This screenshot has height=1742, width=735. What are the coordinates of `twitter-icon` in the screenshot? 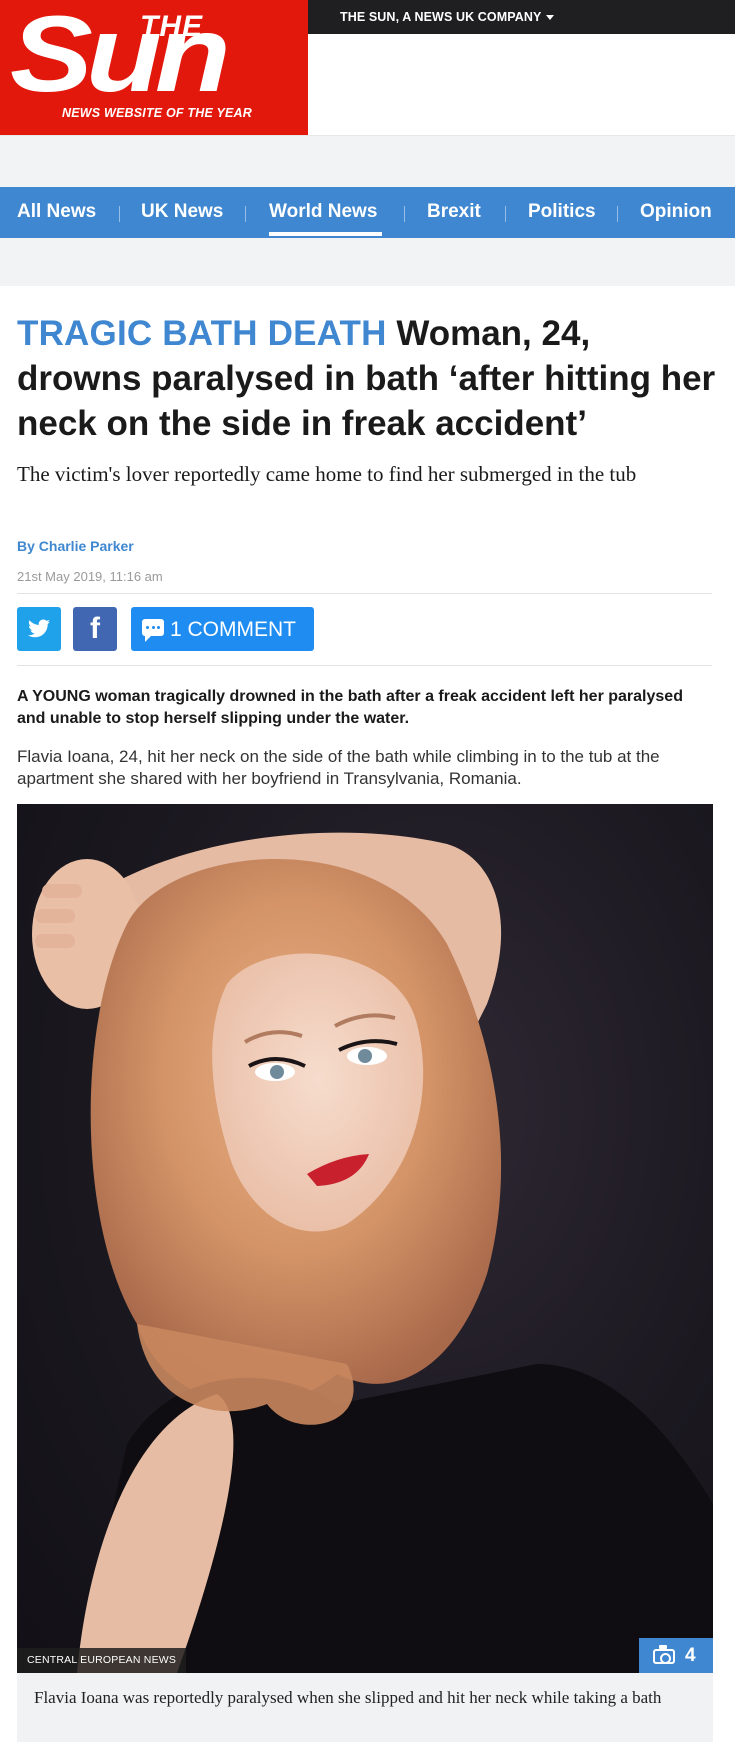 It's located at (39, 628).